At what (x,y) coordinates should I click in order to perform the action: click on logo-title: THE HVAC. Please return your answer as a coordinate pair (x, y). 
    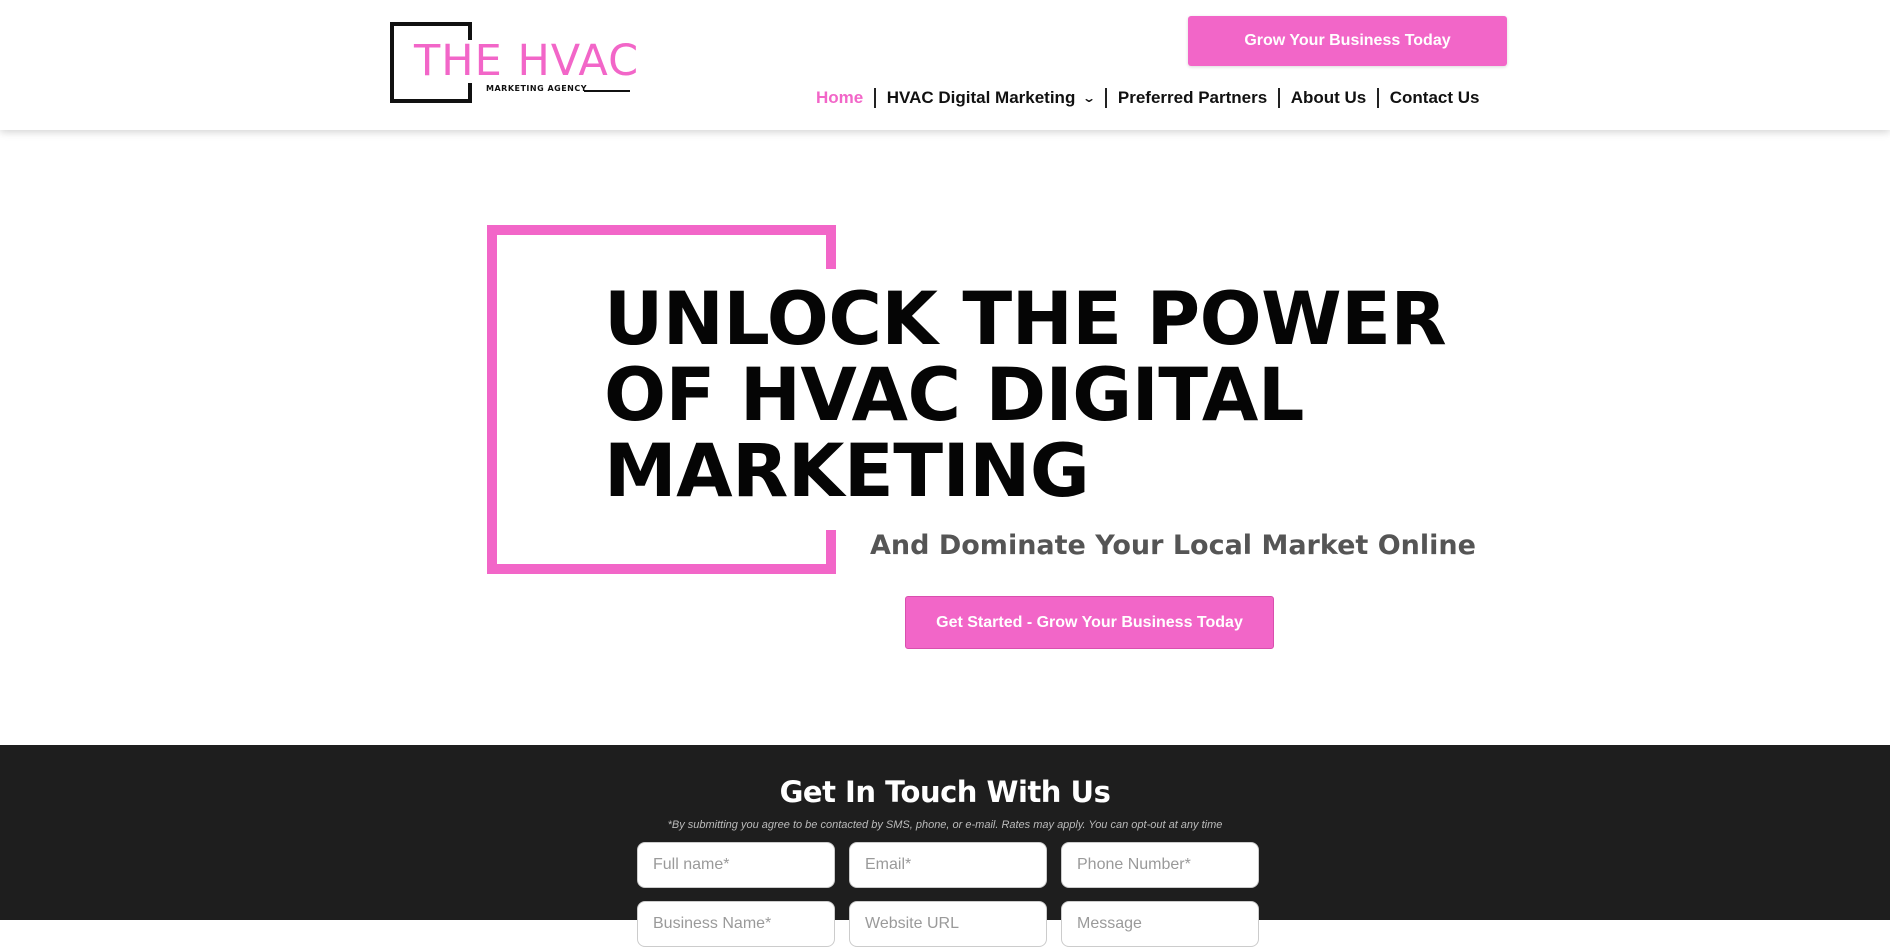
    Looking at the image, I should click on (527, 61).